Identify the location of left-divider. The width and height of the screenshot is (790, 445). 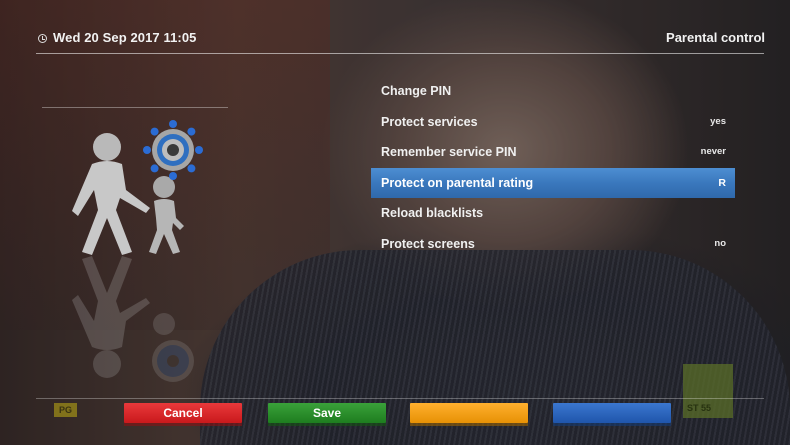
(135, 107).